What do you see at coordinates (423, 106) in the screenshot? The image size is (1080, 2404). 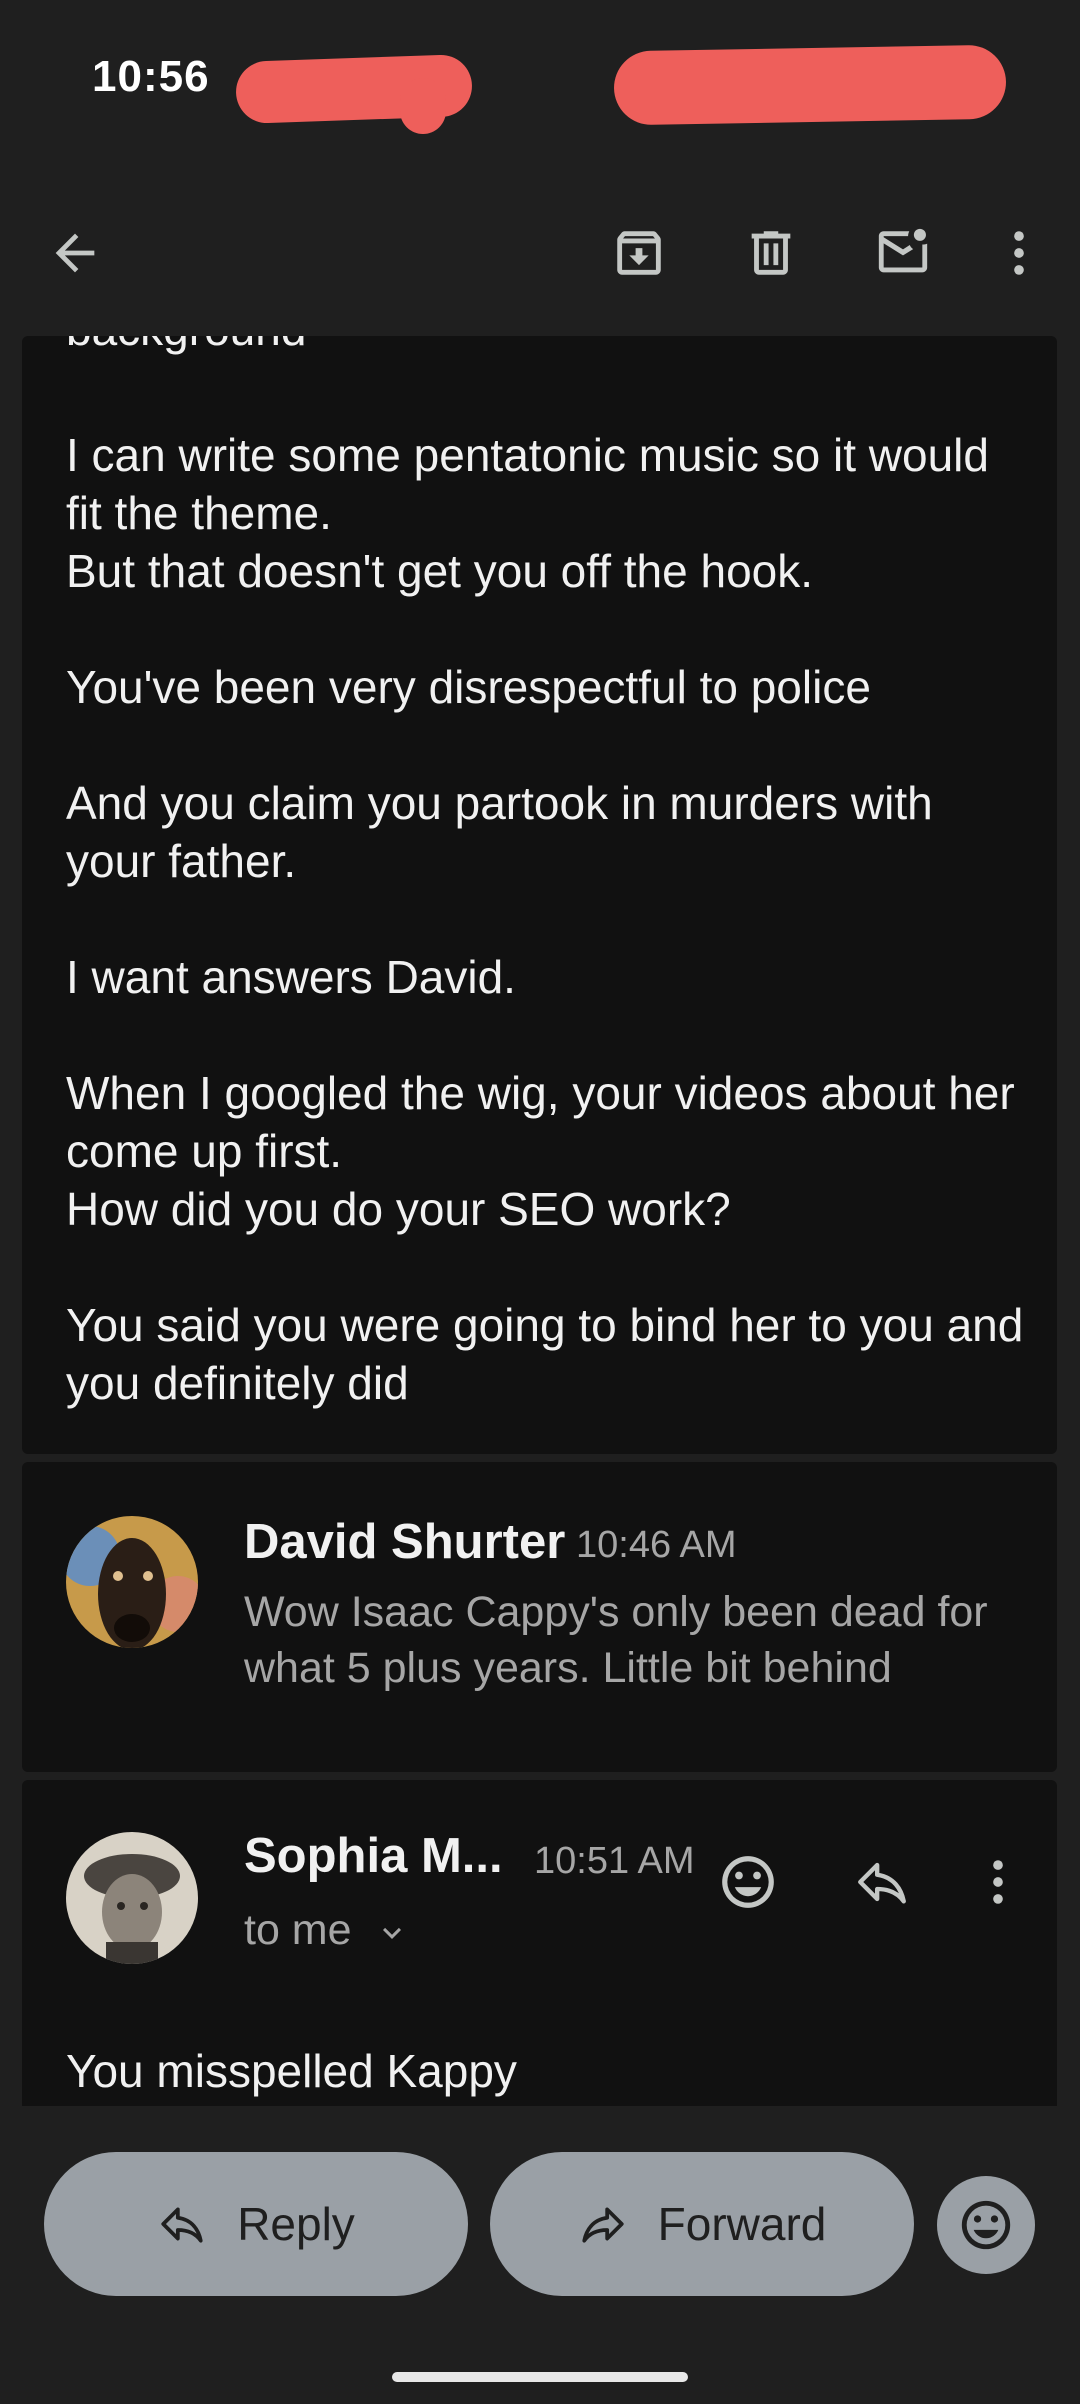 I see `redaction-mark-left-tail` at bounding box center [423, 106].